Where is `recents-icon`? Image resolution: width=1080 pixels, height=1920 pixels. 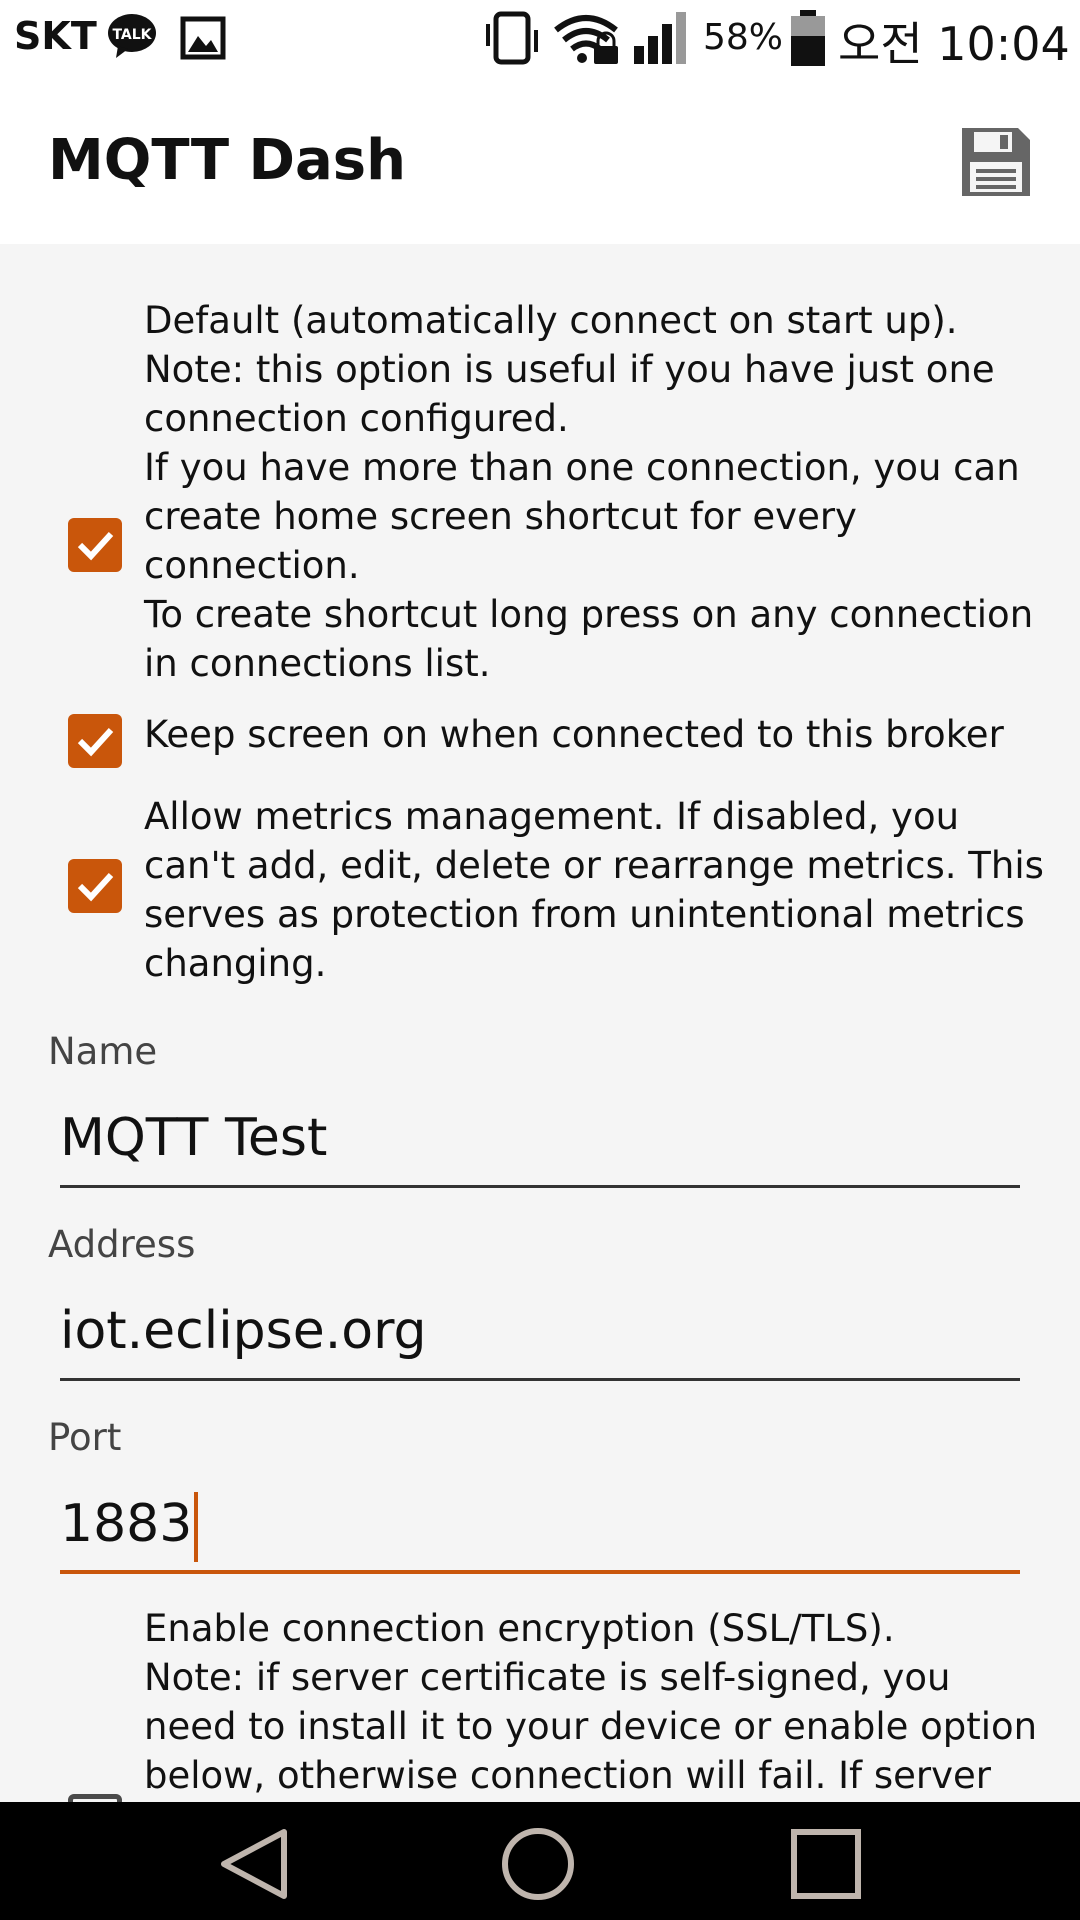 recents-icon is located at coordinates (826, 1864).